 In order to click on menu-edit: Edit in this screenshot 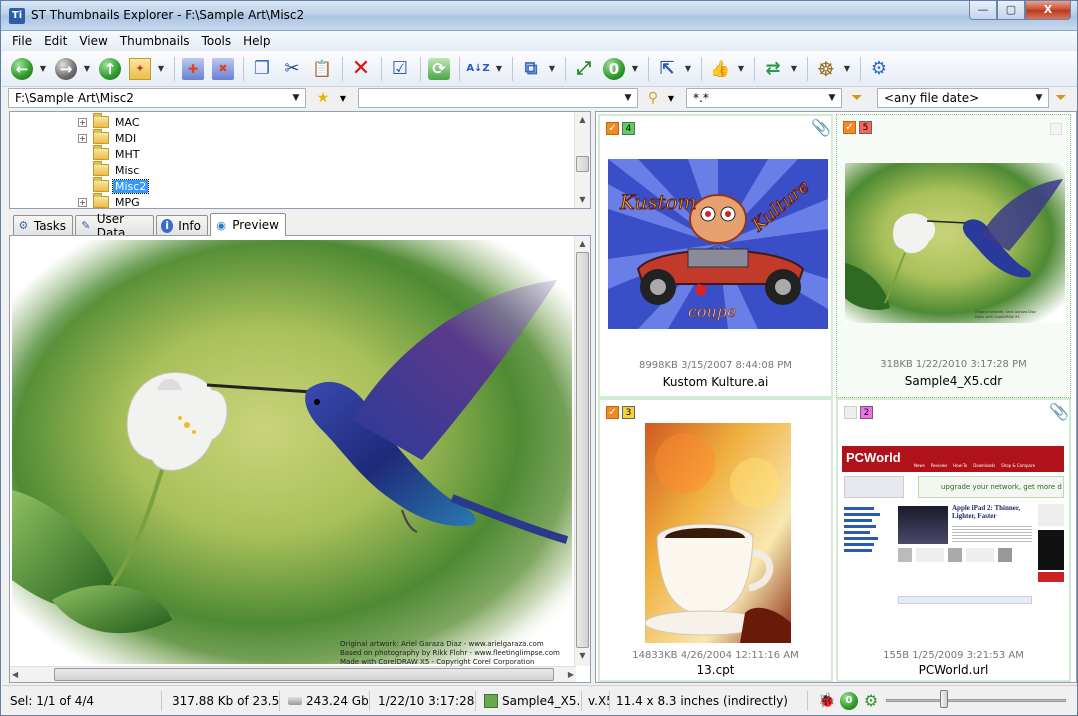, I will do `click(55, 41)`.